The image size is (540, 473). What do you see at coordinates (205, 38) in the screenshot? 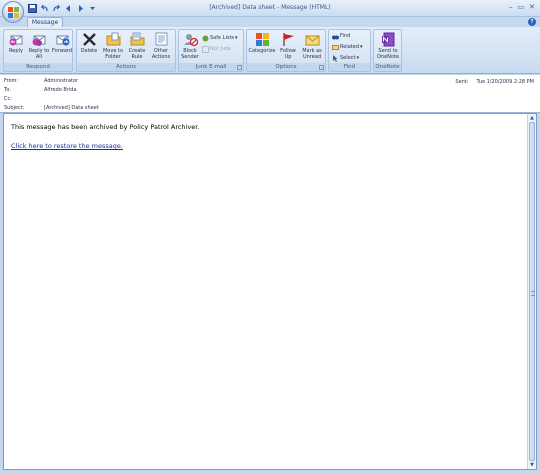
I see `safe-lists-icon` at bounding box center [205, 38].